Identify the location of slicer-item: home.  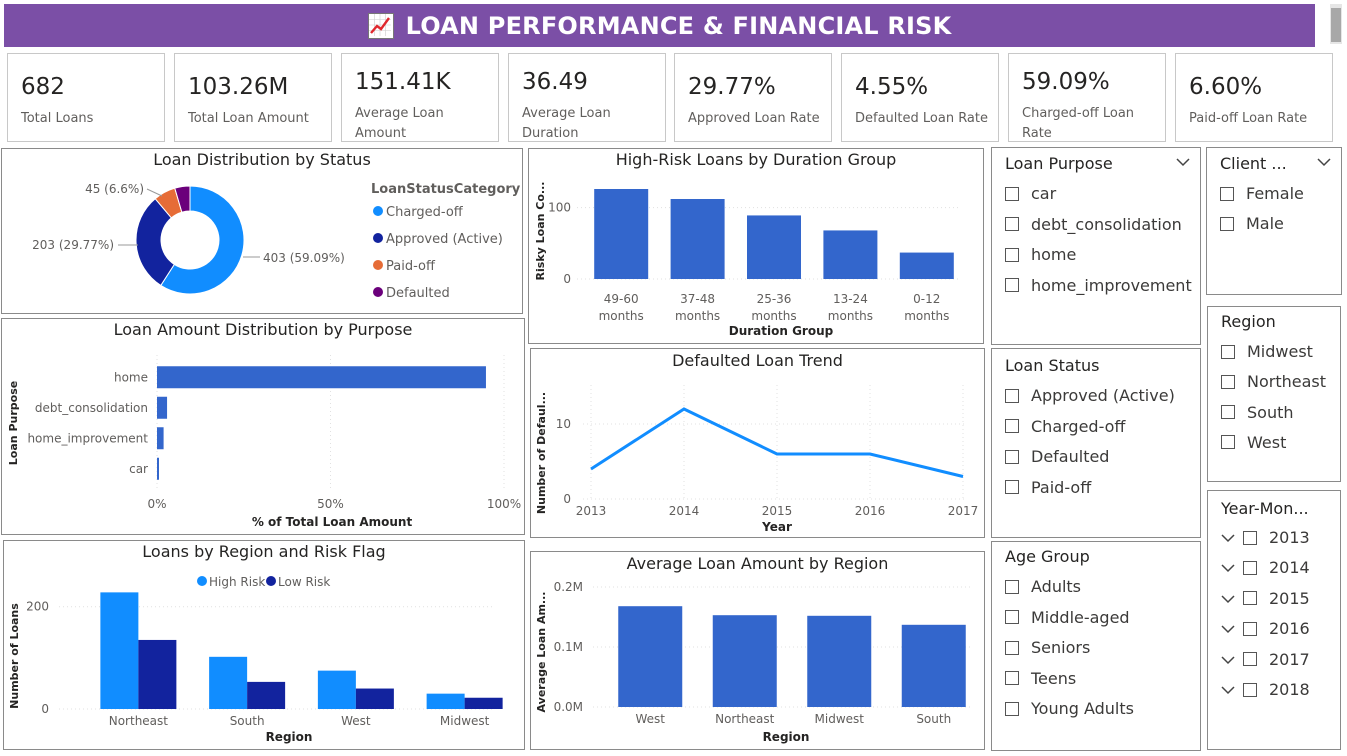
(1040, 254).